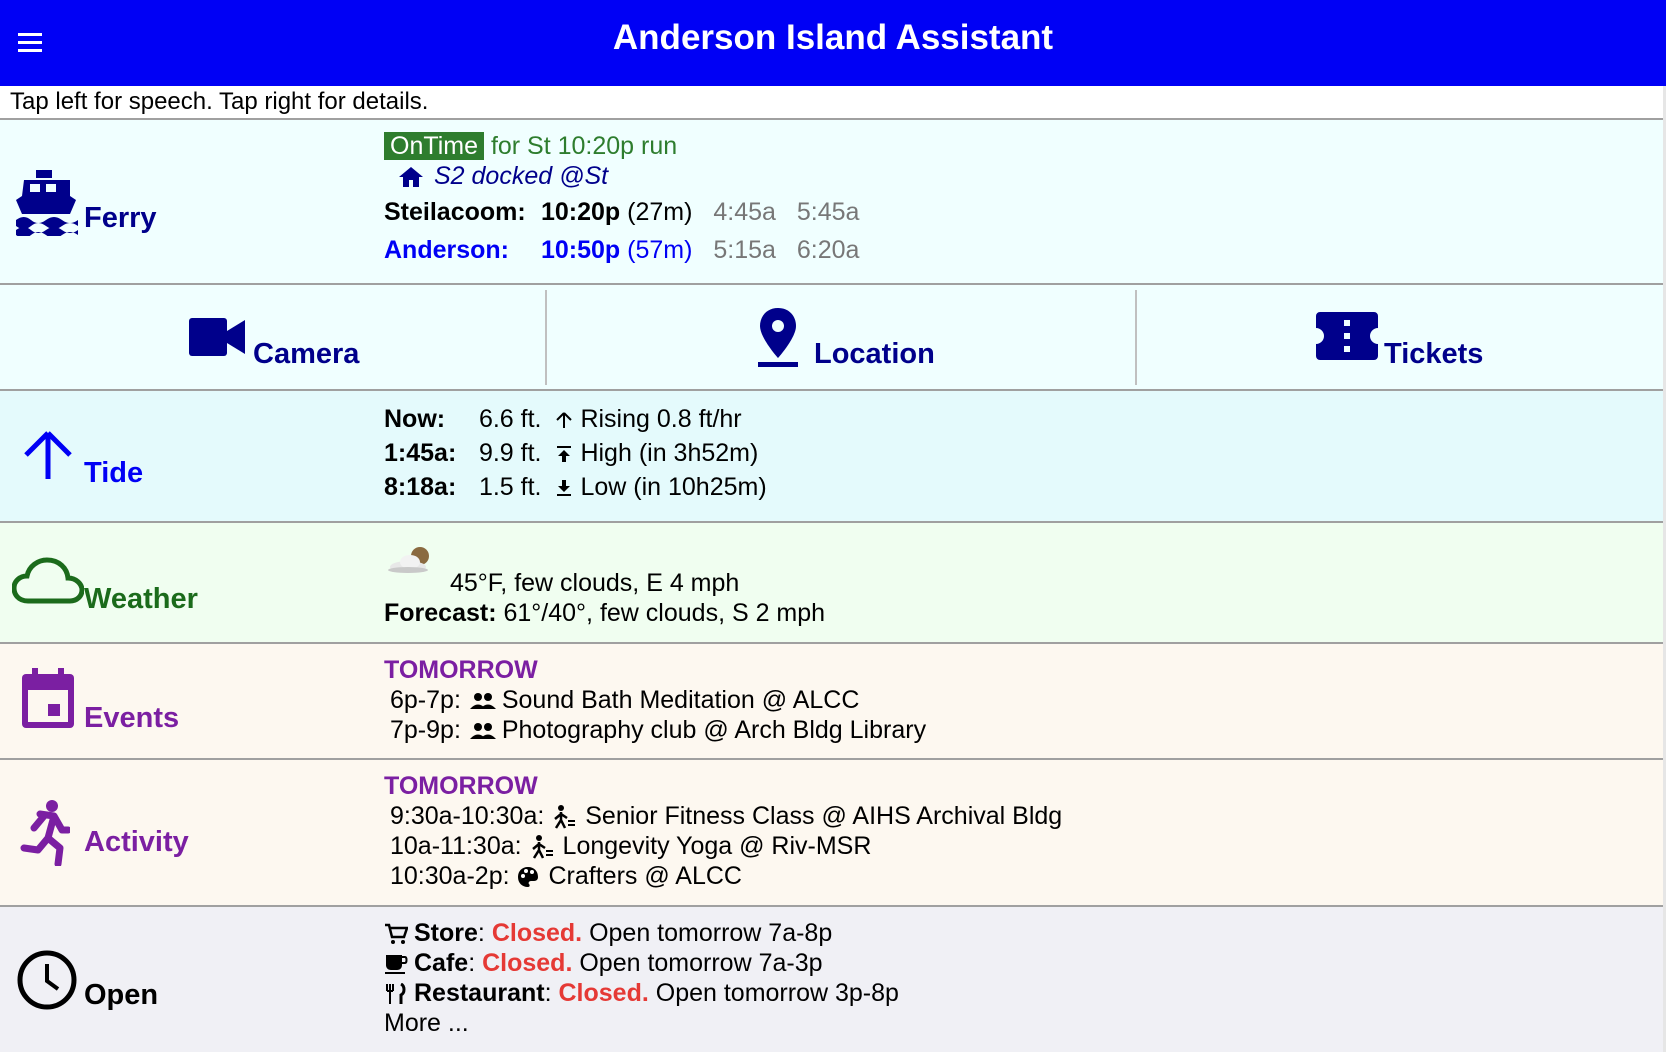  I want to click on steilacoom-later-1: 4:45a, so click(744, 212).